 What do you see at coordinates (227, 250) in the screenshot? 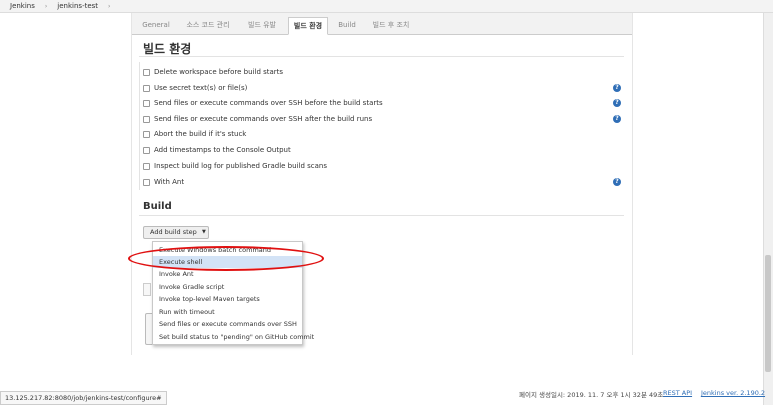
I see `menu-item-windows-batch: Execute Windows batch command` at bounding box center [227, 250].